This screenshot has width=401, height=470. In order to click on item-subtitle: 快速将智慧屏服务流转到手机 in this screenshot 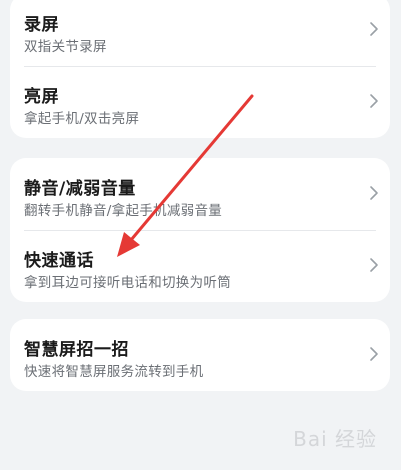, I will do `click(114, 372)`.